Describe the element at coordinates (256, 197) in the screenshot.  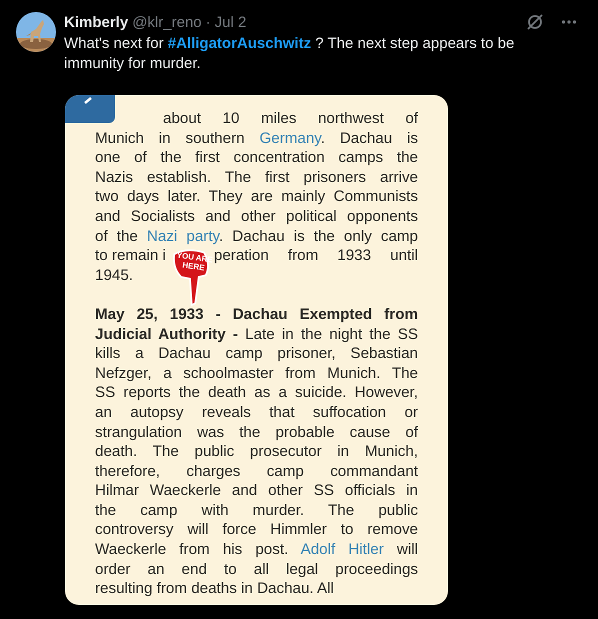
I see `document-line: two days later. They are mainly Communists` at that location.